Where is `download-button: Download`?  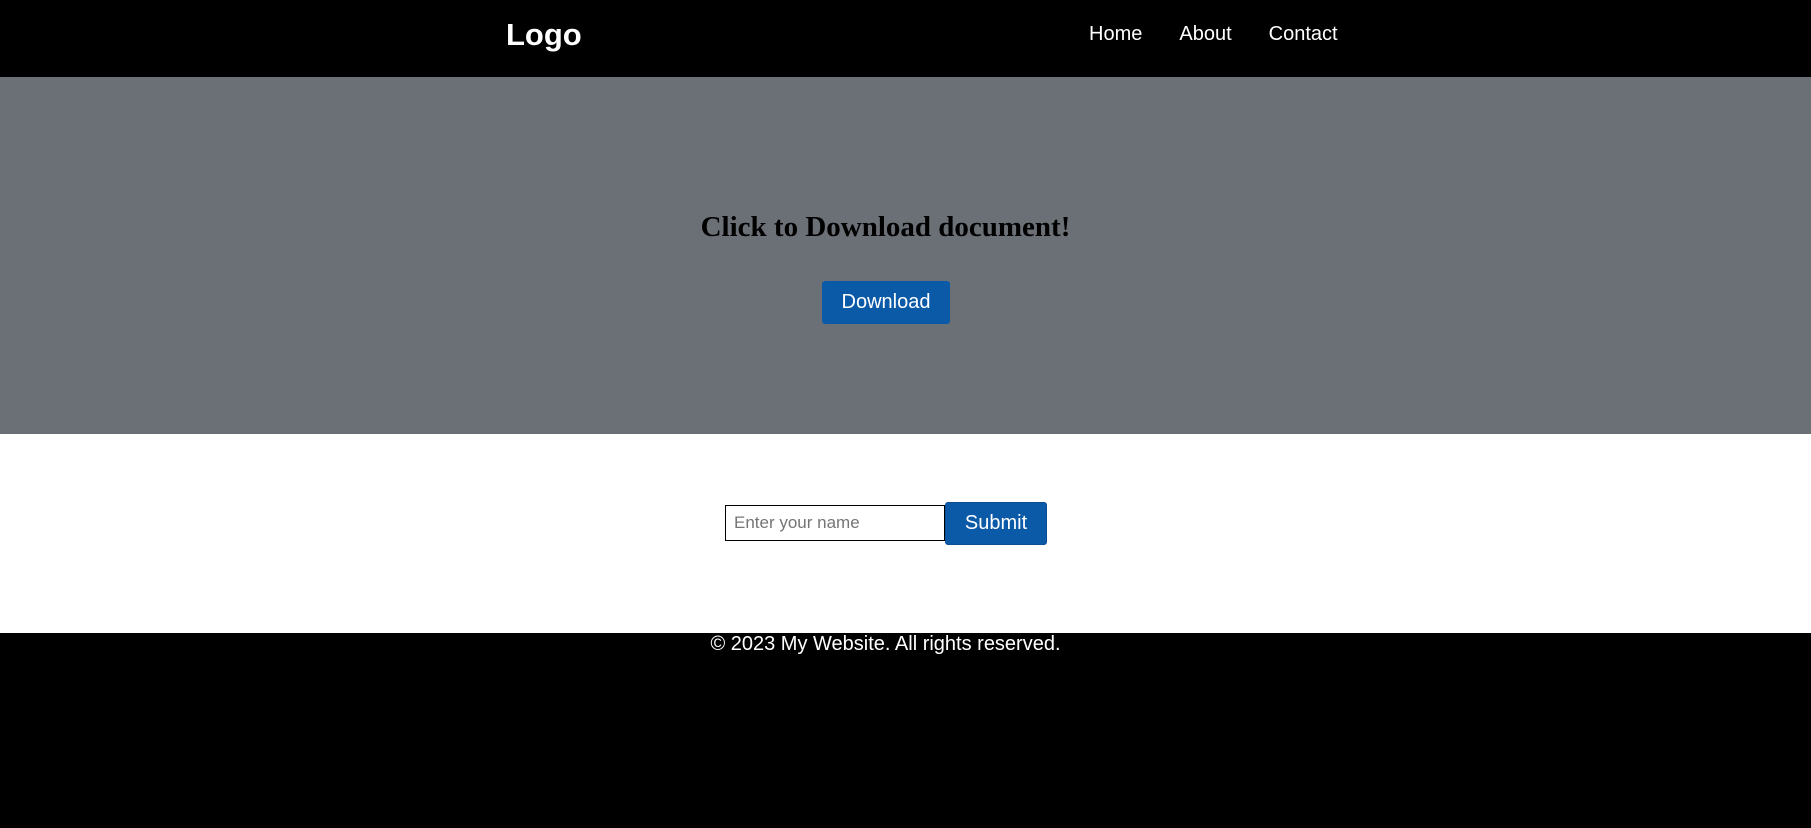
download-button: Download is located at coordinates (886, 302).